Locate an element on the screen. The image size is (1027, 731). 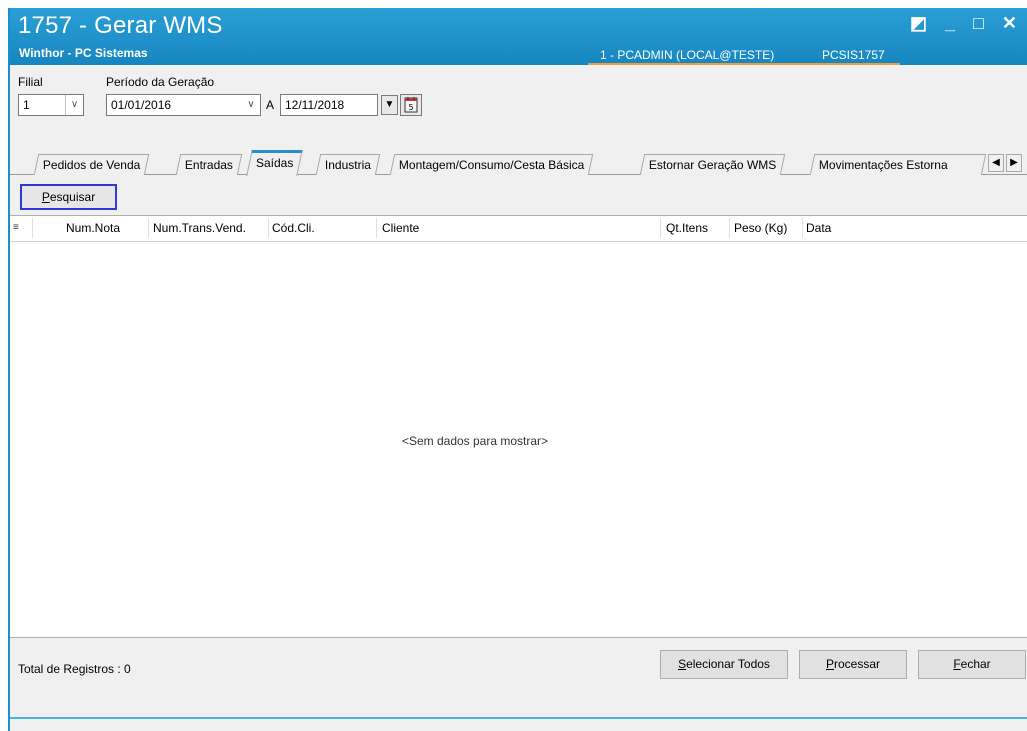
tab-movimentacoes-estorna: Movimentações Estorna is located at coordinates (898, 164).